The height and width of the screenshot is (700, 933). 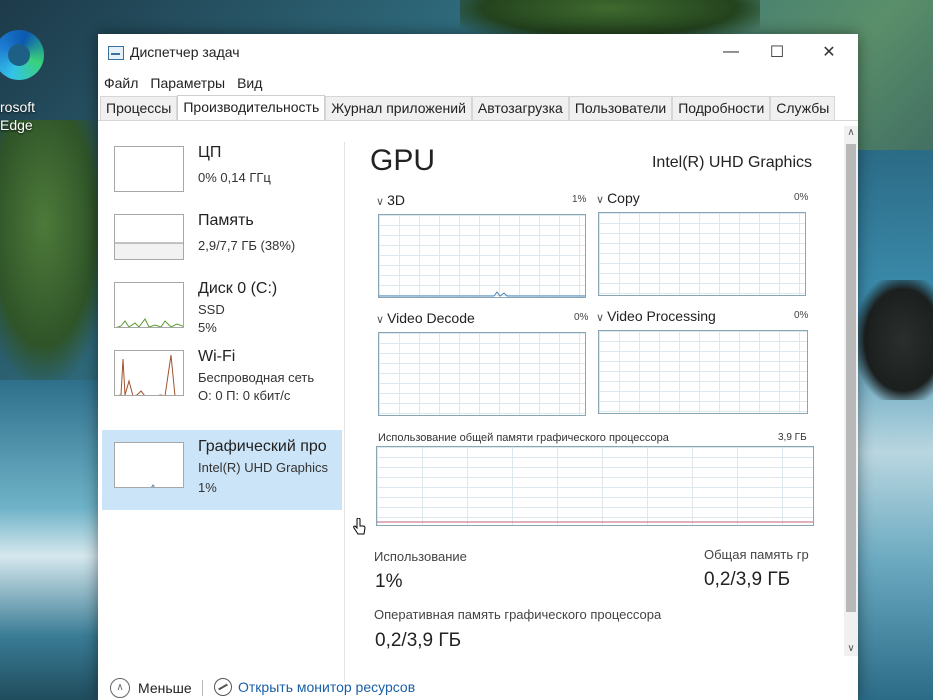 What do you see at coordinates (595, 486) in the screenshot?
I see `shared-memory-graph` at bounding box center [595, 486].